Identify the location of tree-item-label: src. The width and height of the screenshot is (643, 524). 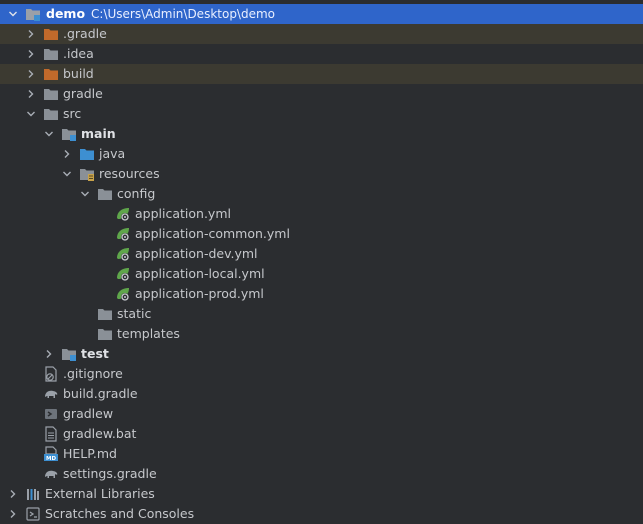
(72, 113).